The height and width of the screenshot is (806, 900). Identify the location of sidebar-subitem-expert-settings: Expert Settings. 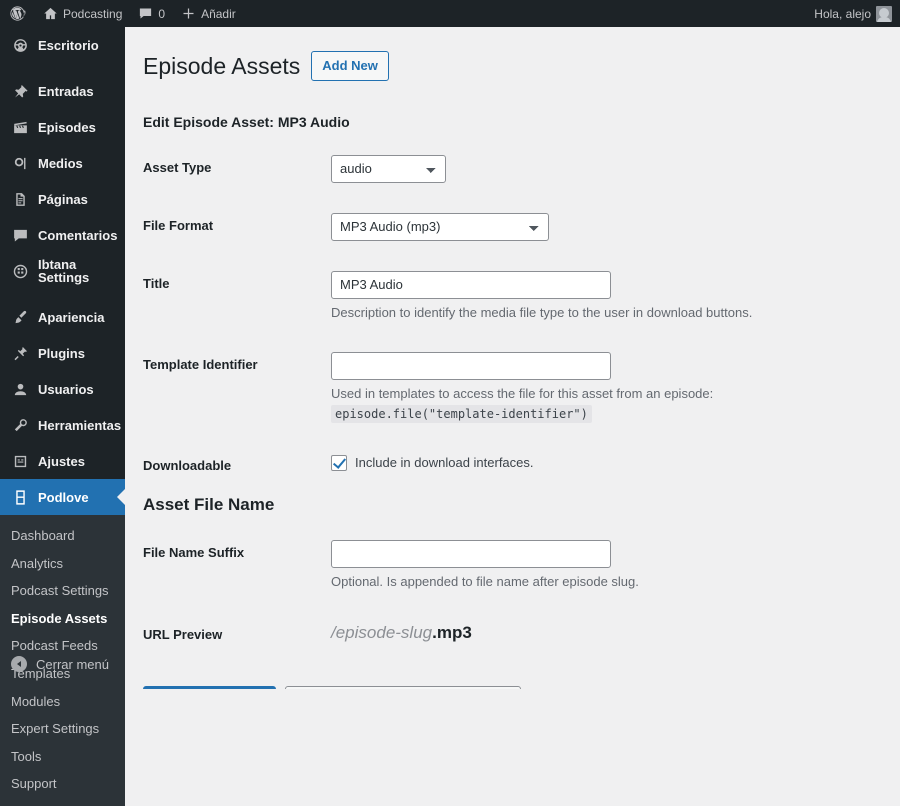
(62, 729).